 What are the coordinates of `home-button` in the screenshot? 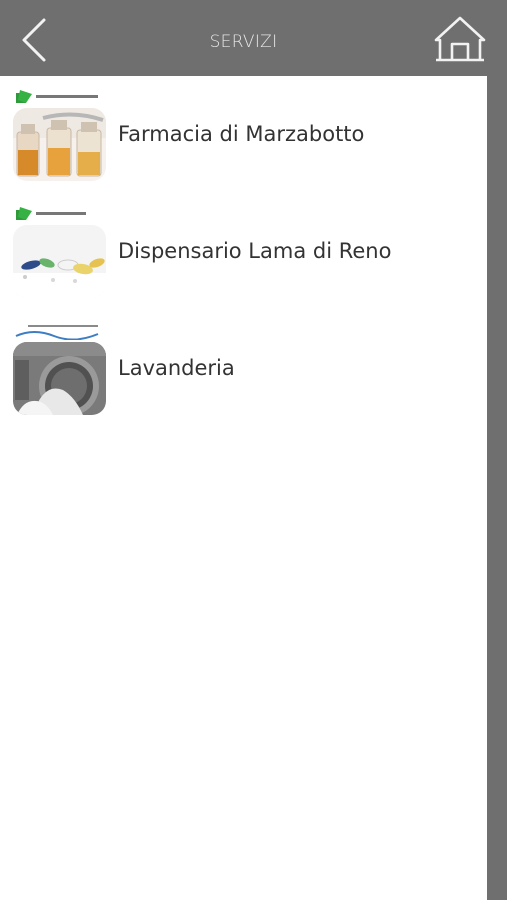 It's located at (460, 40).